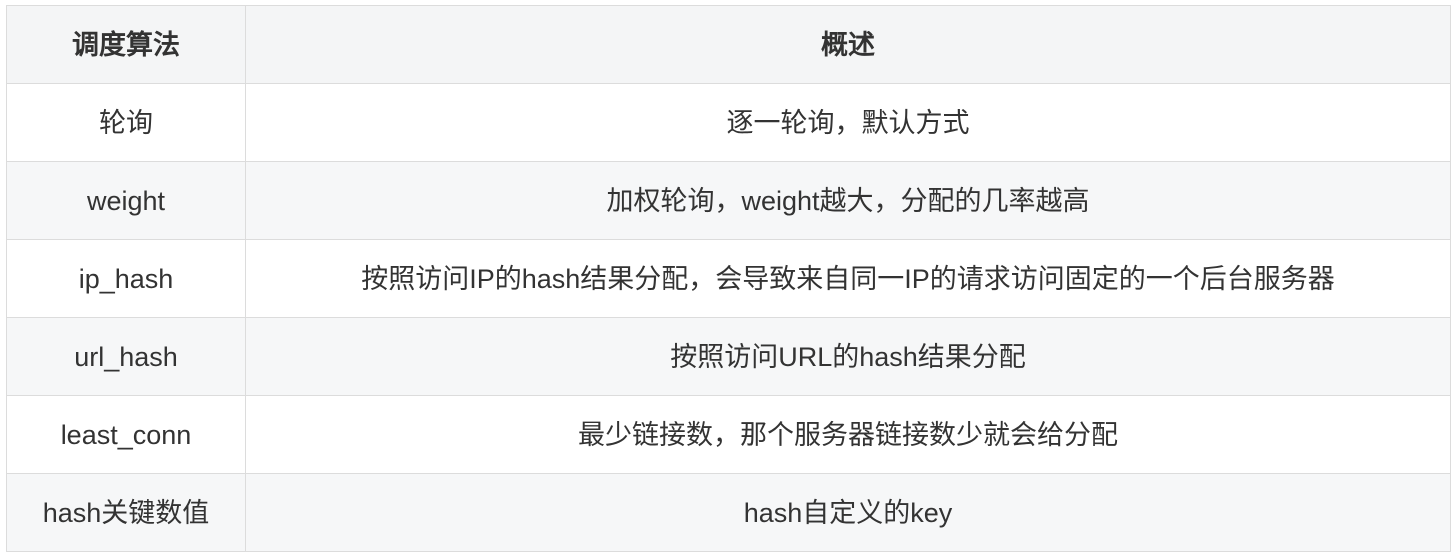 The height and width of the screenshot is (555, 1454). Describe the element at coordinates (126, 356) in the screenshot. I see `algorithm-cell: url_hash` at that location.